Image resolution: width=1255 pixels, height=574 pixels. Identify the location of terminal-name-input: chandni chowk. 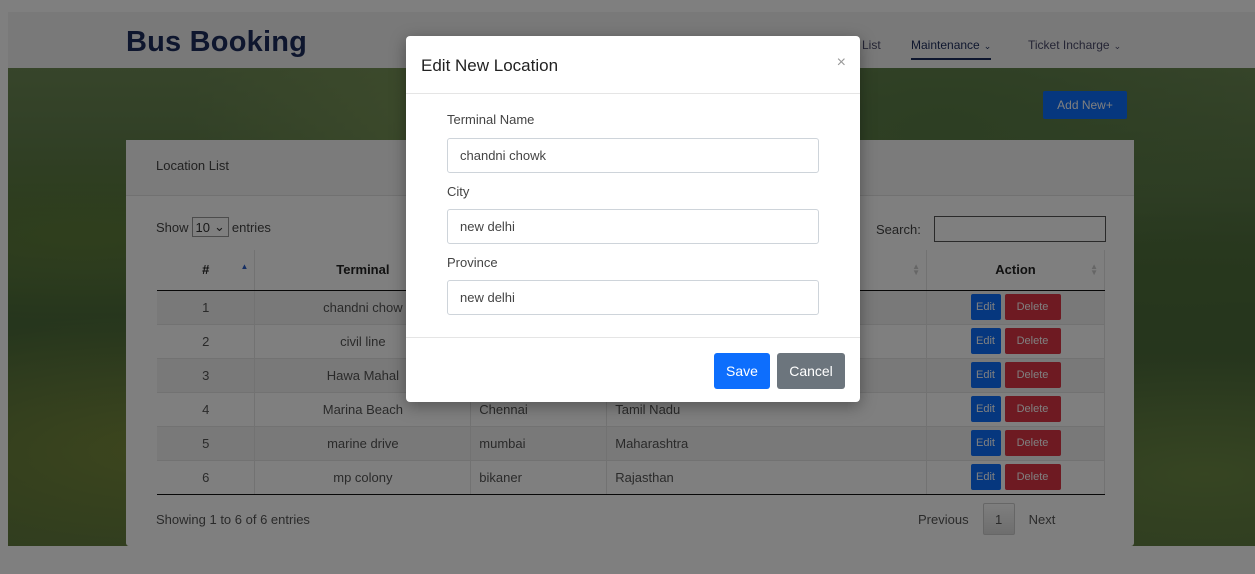
(633, 155).